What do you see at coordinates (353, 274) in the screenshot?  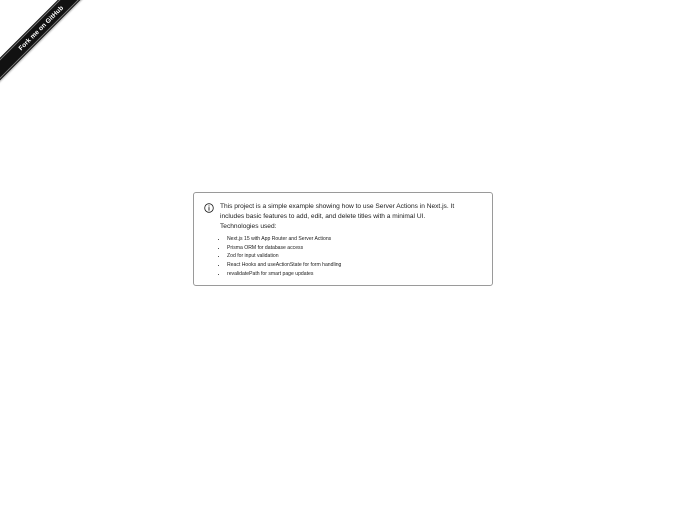 I see `list-item: revalidatePath for smart page updates` at bounding box center [353, 274].